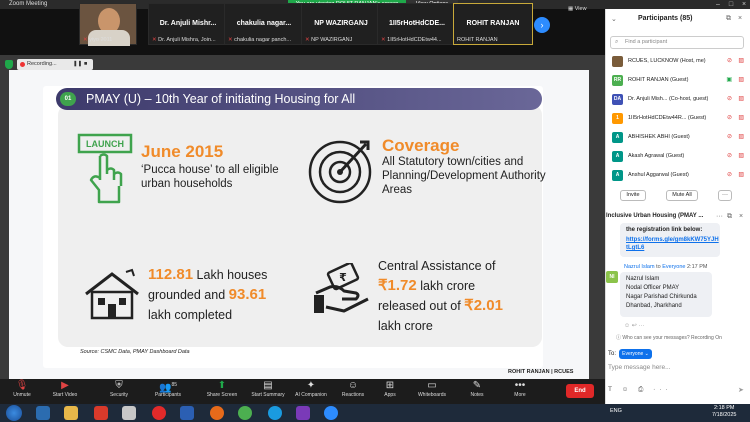 Image resolution: width=750 pixels, height=422 pixels. Describe the element at coordinates (119, 391) in the screenshot. I see `security-button: ⛨ Security` at that location.